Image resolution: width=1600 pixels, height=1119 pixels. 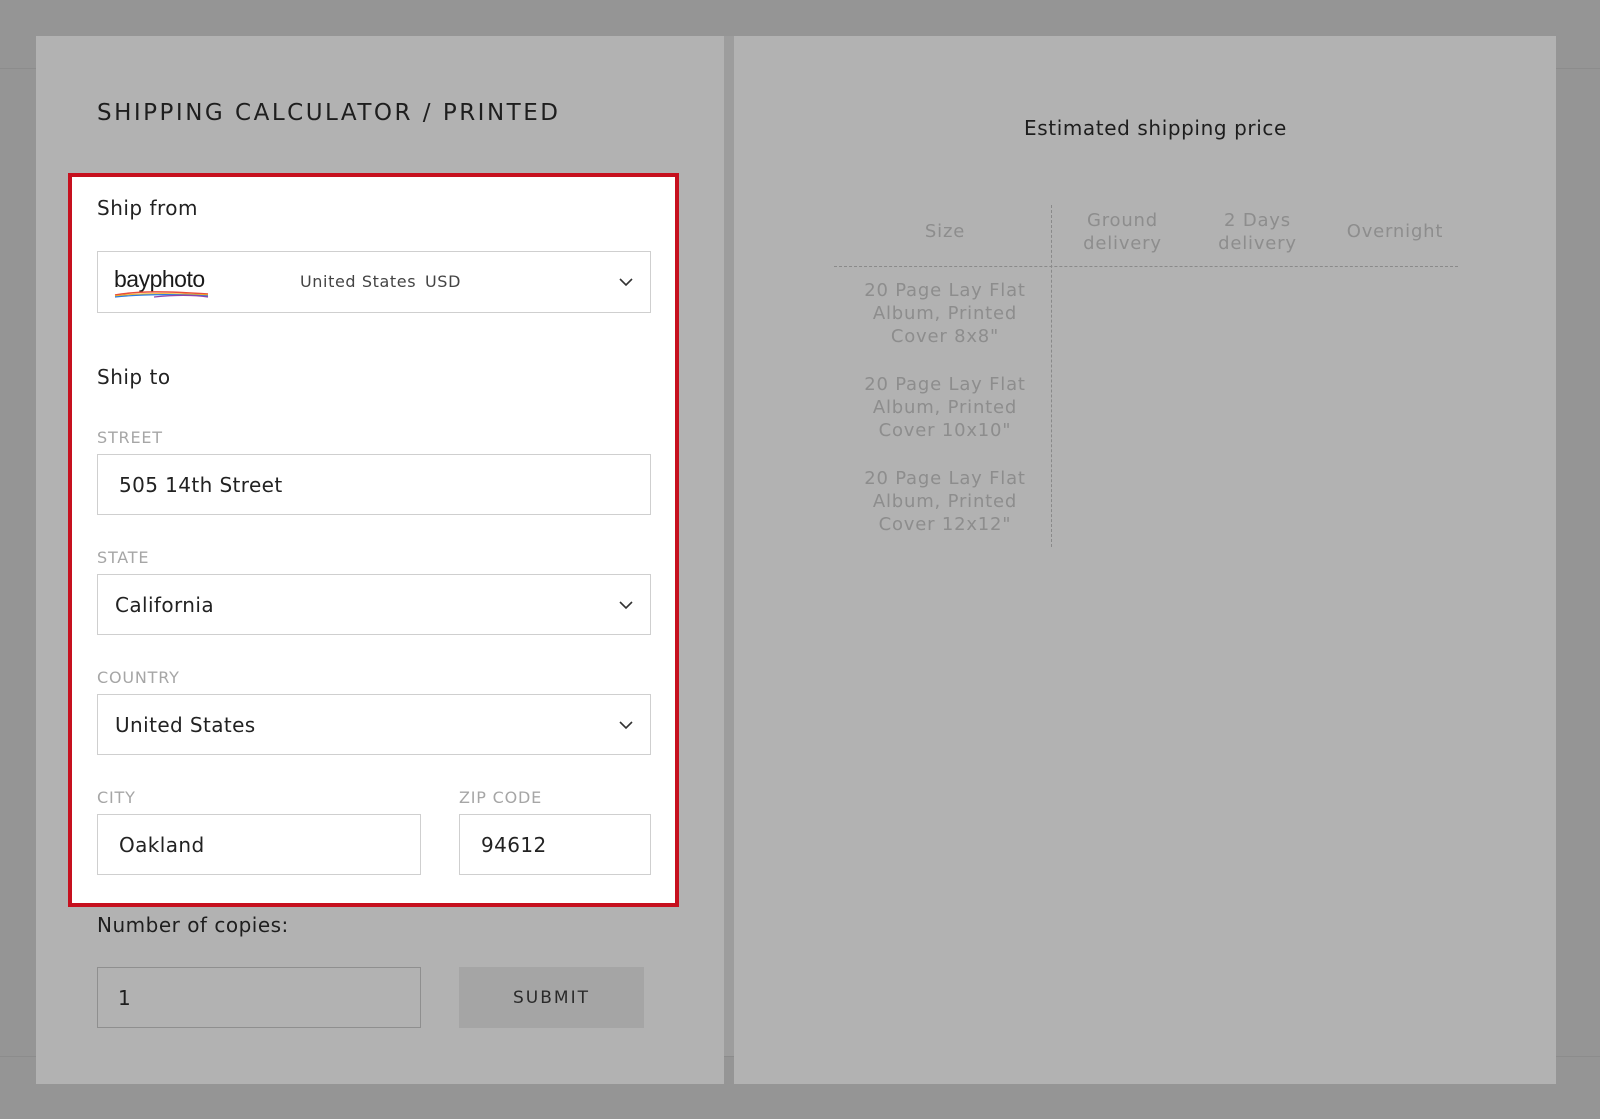 I want to click on ship-from-label: Ship from, so click(x=148, y=208).